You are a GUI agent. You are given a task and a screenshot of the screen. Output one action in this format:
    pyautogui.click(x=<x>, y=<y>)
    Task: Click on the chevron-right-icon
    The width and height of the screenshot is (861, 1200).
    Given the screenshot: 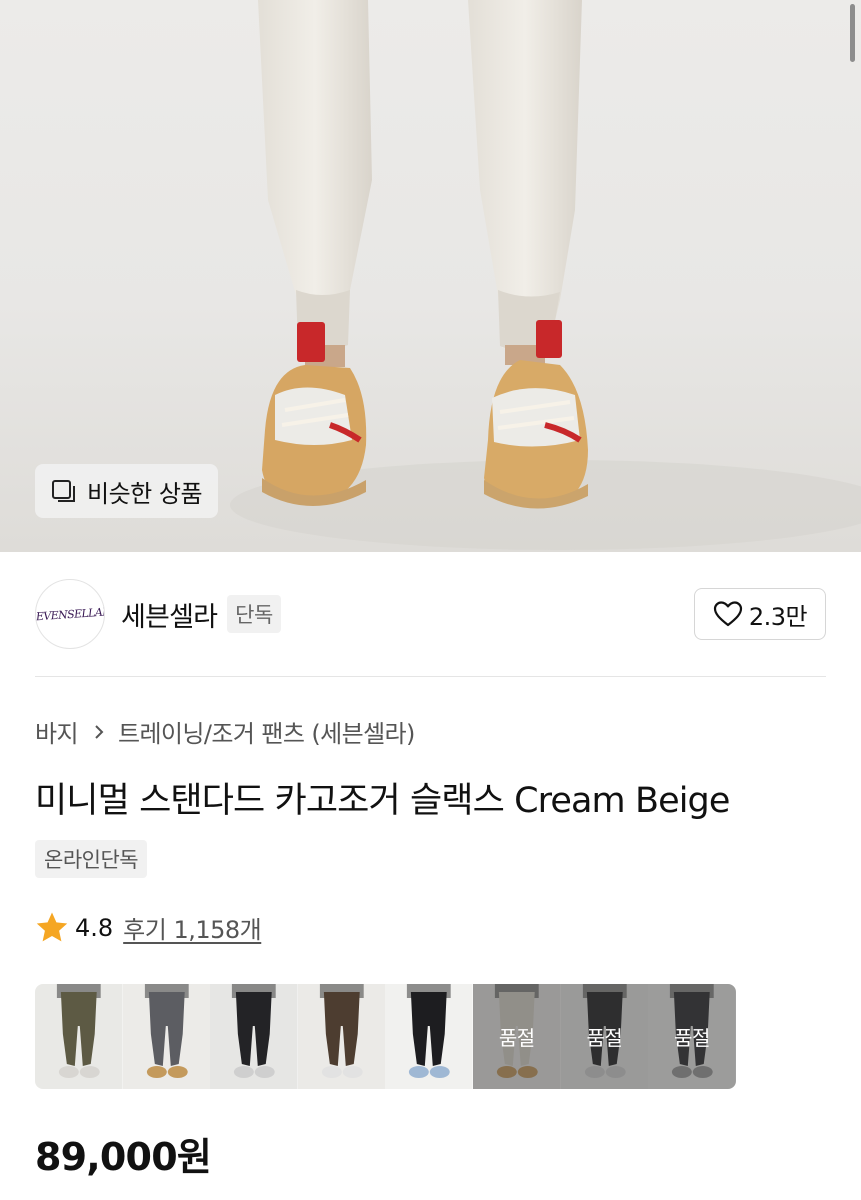 What is the action you would take?
    pyautogui.click(x=99, y=731)
    